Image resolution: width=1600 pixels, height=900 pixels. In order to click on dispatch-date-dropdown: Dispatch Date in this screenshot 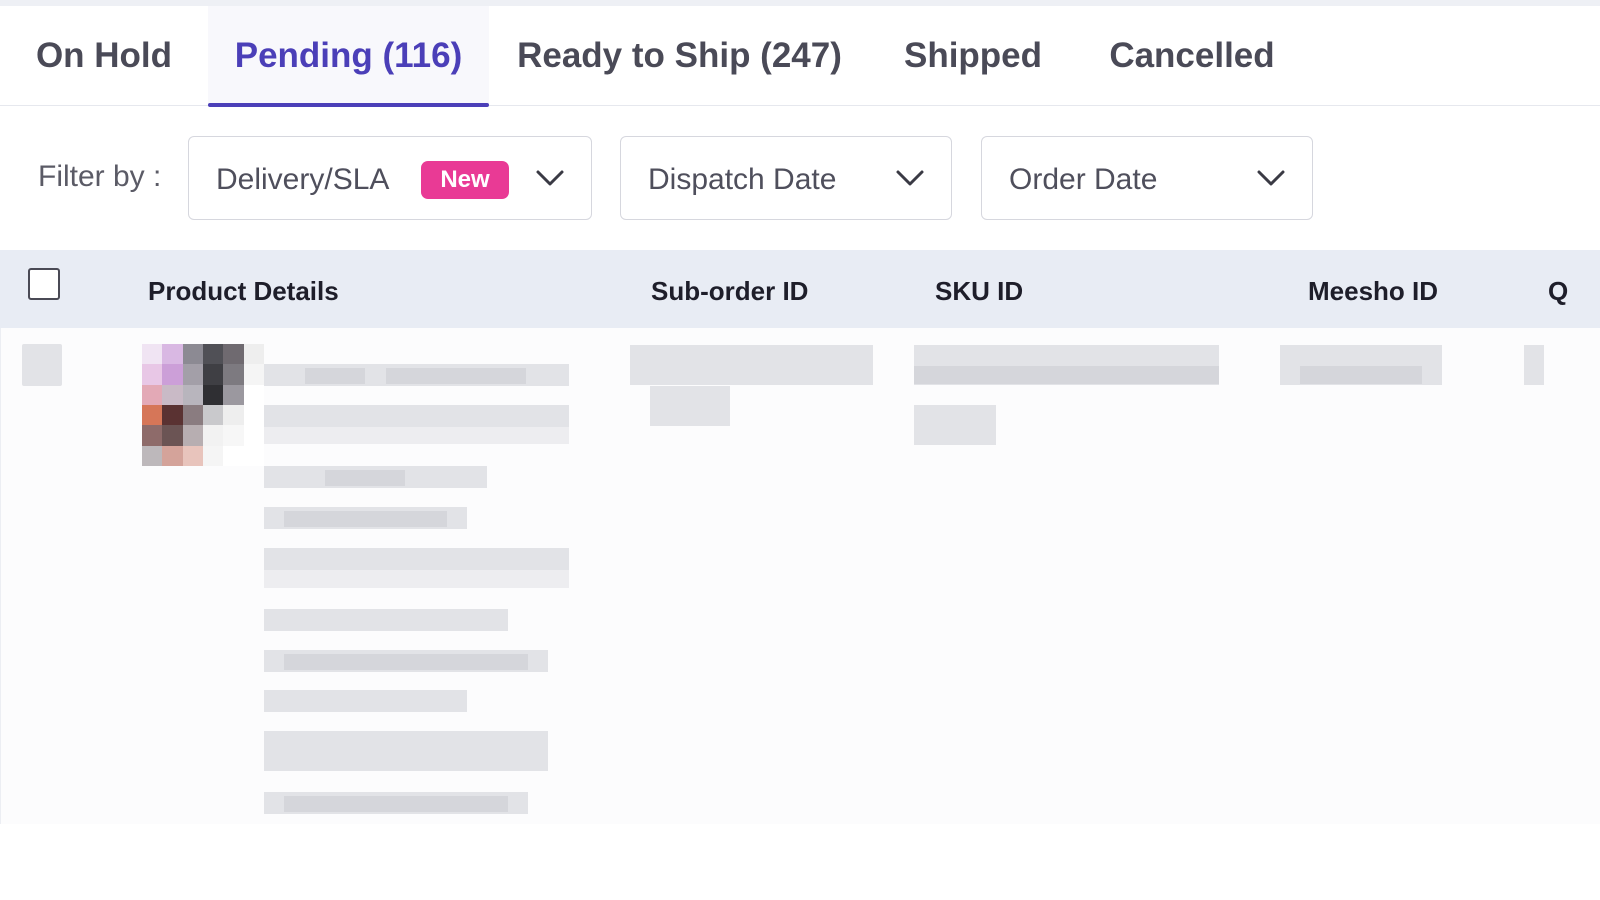, I will do `click(786, 178)`.